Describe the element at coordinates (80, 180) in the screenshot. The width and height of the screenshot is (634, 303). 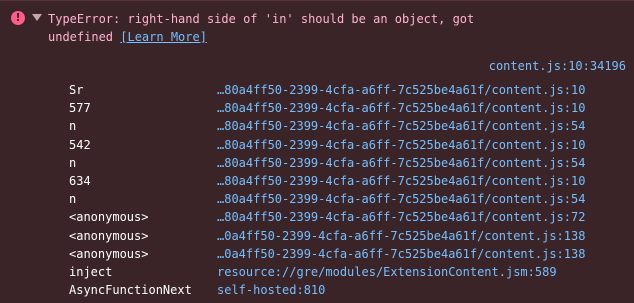
I see `stack-frame-function: 634` at that location.